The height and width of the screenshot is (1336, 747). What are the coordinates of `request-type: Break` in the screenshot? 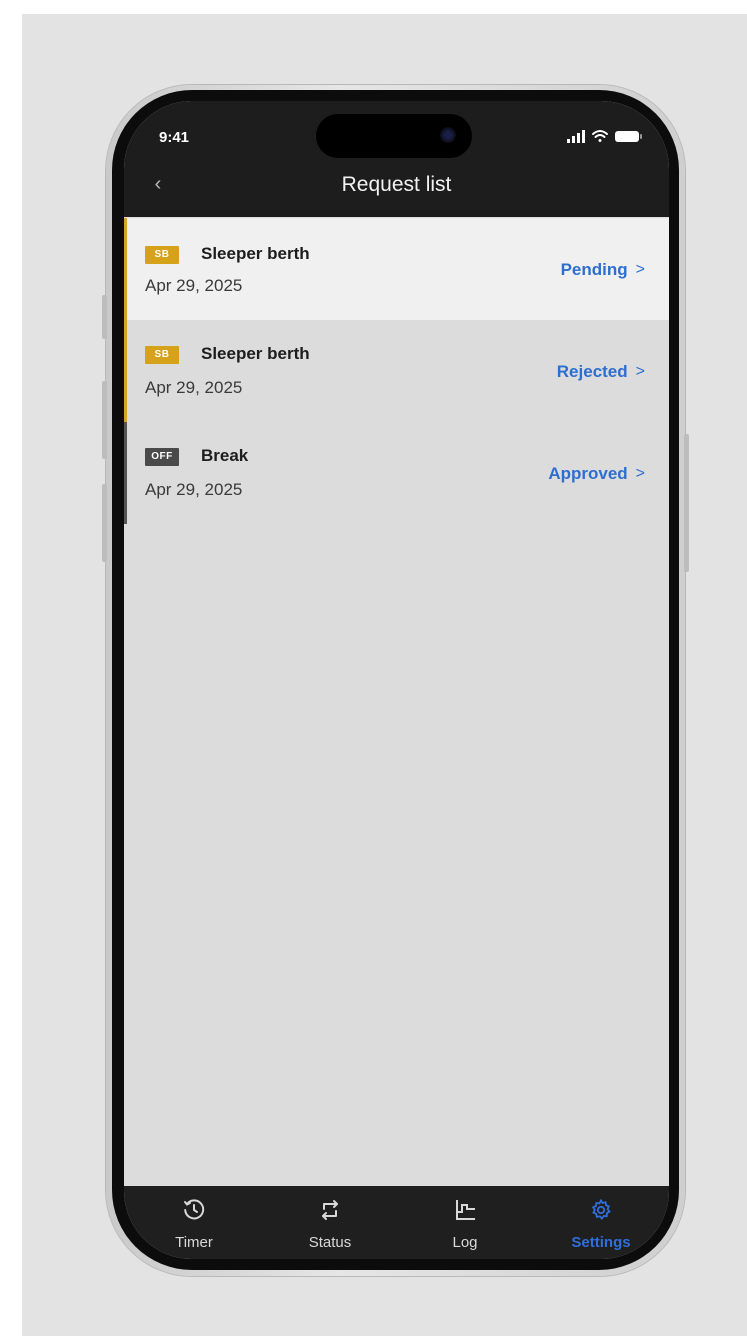 It's located at (225, 455).